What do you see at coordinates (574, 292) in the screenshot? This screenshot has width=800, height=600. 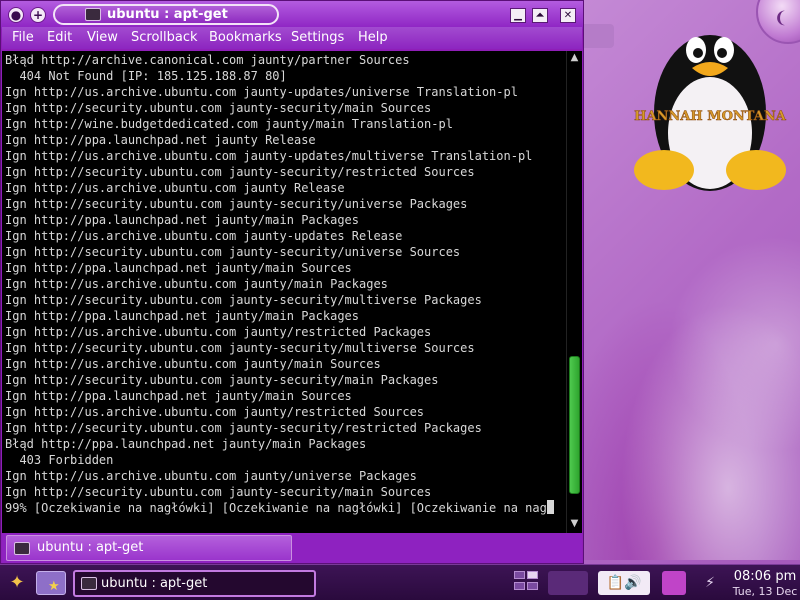 I see `terminal-scrollbar: ▲ ▼` at bounding box center [574, 292].